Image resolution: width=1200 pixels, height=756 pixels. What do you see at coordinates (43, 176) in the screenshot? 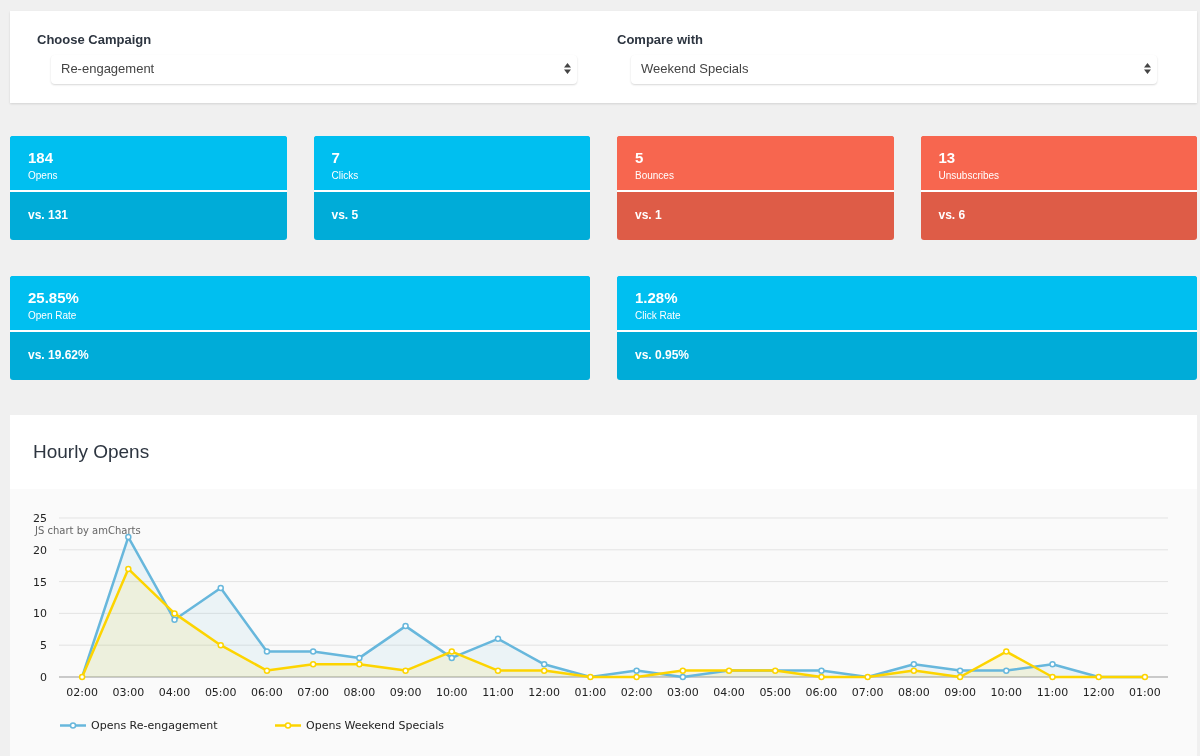
I see `stat-label: Opens` at bounding box center [43, 176].